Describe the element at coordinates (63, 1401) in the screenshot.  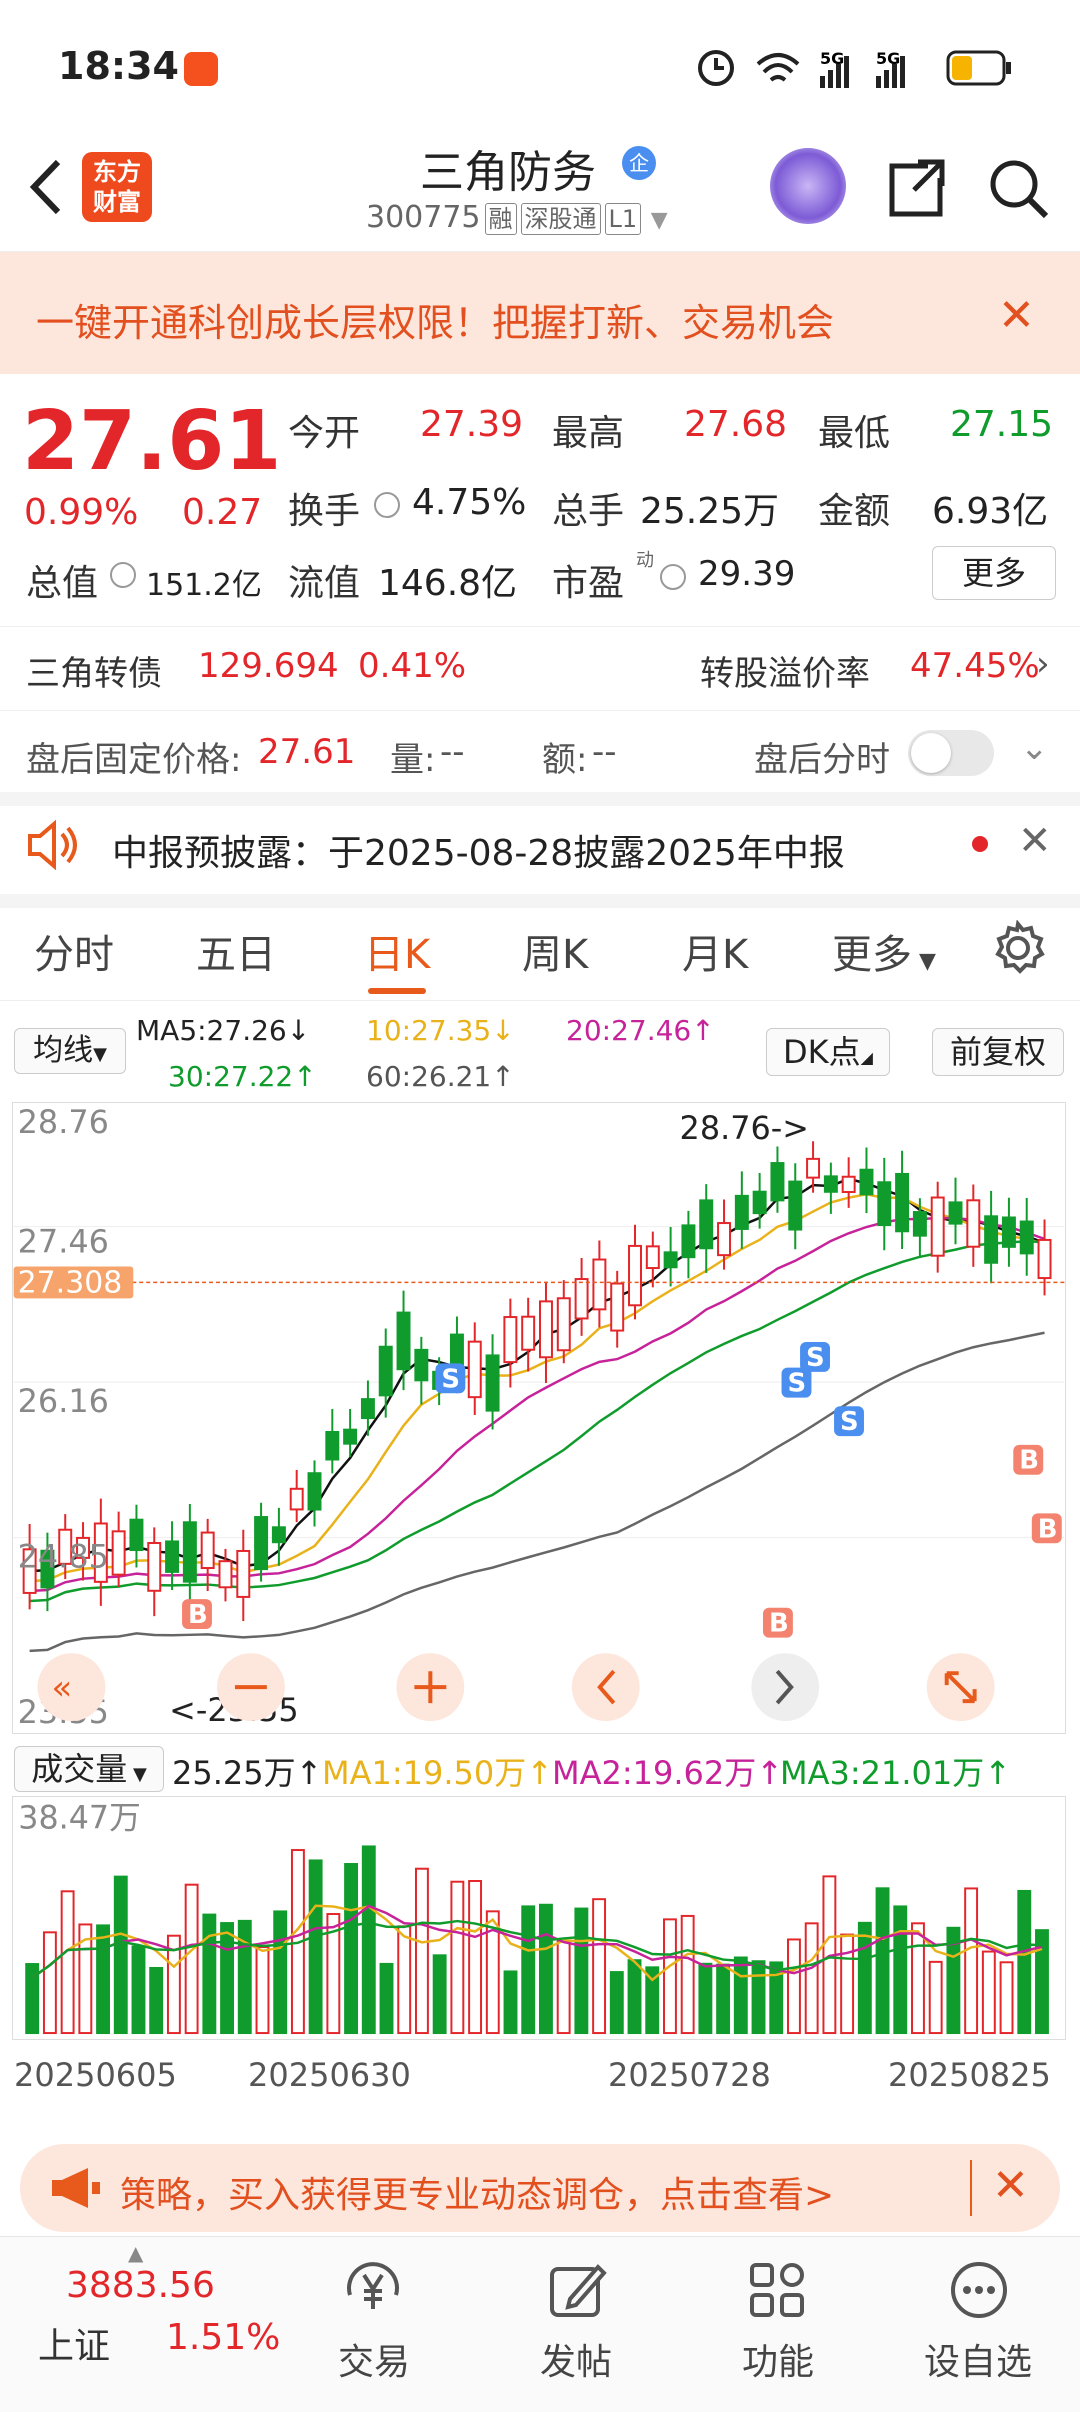
I see `y-axis-label: 26.16` at that location.